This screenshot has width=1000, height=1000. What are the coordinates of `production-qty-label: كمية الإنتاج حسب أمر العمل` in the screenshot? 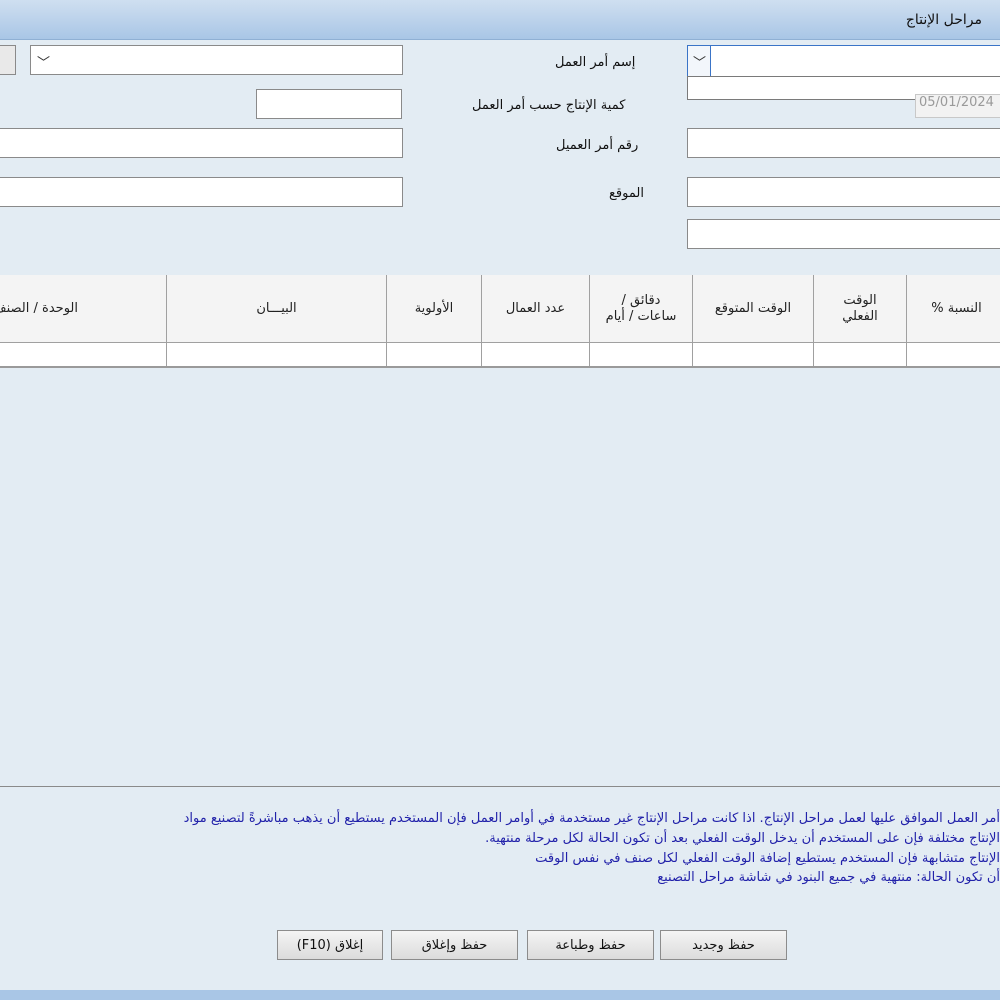 It's located at (549, 105).